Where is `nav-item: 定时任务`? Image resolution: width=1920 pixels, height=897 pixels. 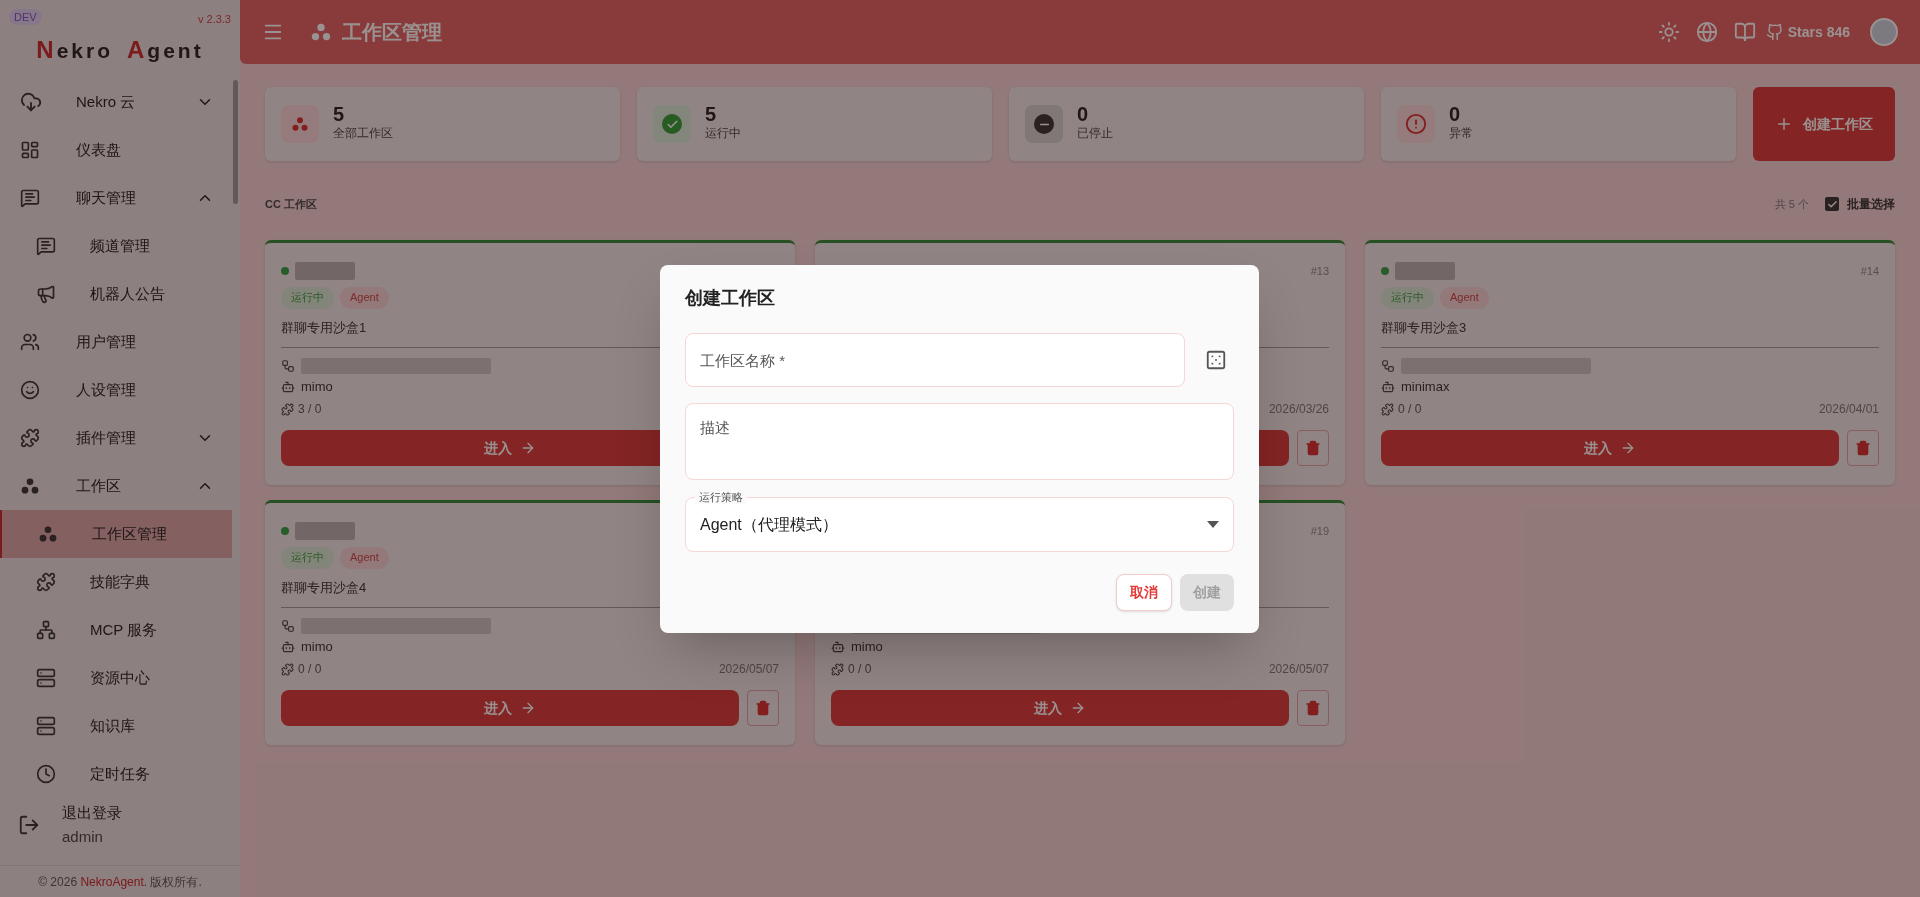
nav-item: 定时任务 is located at coordinates (116, 767).